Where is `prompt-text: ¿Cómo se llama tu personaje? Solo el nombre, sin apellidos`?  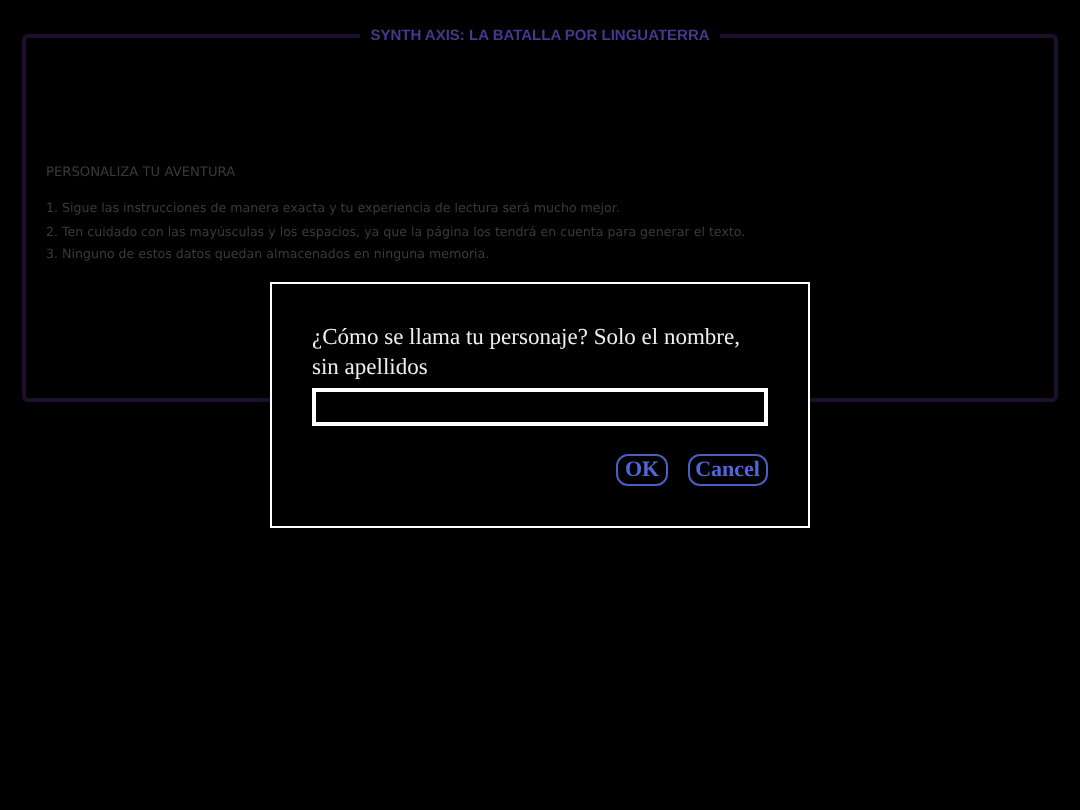
prompt-text: ¿Cómo se llama tu personaje? Solo el nombre, sin apellidos is located at coordinates (527, 354).